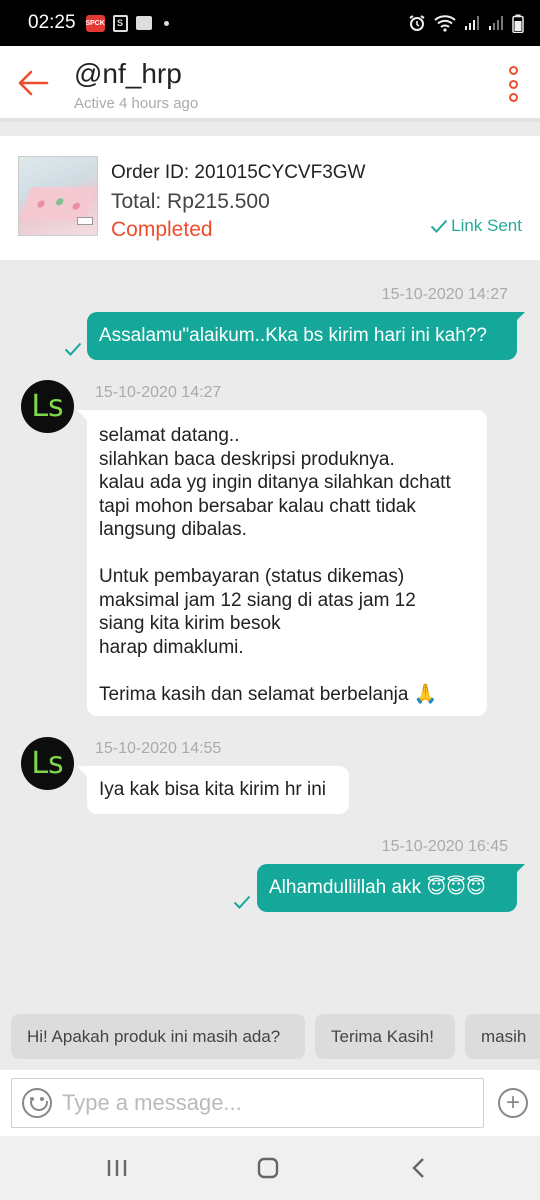  What do you see at coordinates (173, 529) in the screenshot?
I see `message-line: langsung dibalas.` at bounding box center [173, 529].